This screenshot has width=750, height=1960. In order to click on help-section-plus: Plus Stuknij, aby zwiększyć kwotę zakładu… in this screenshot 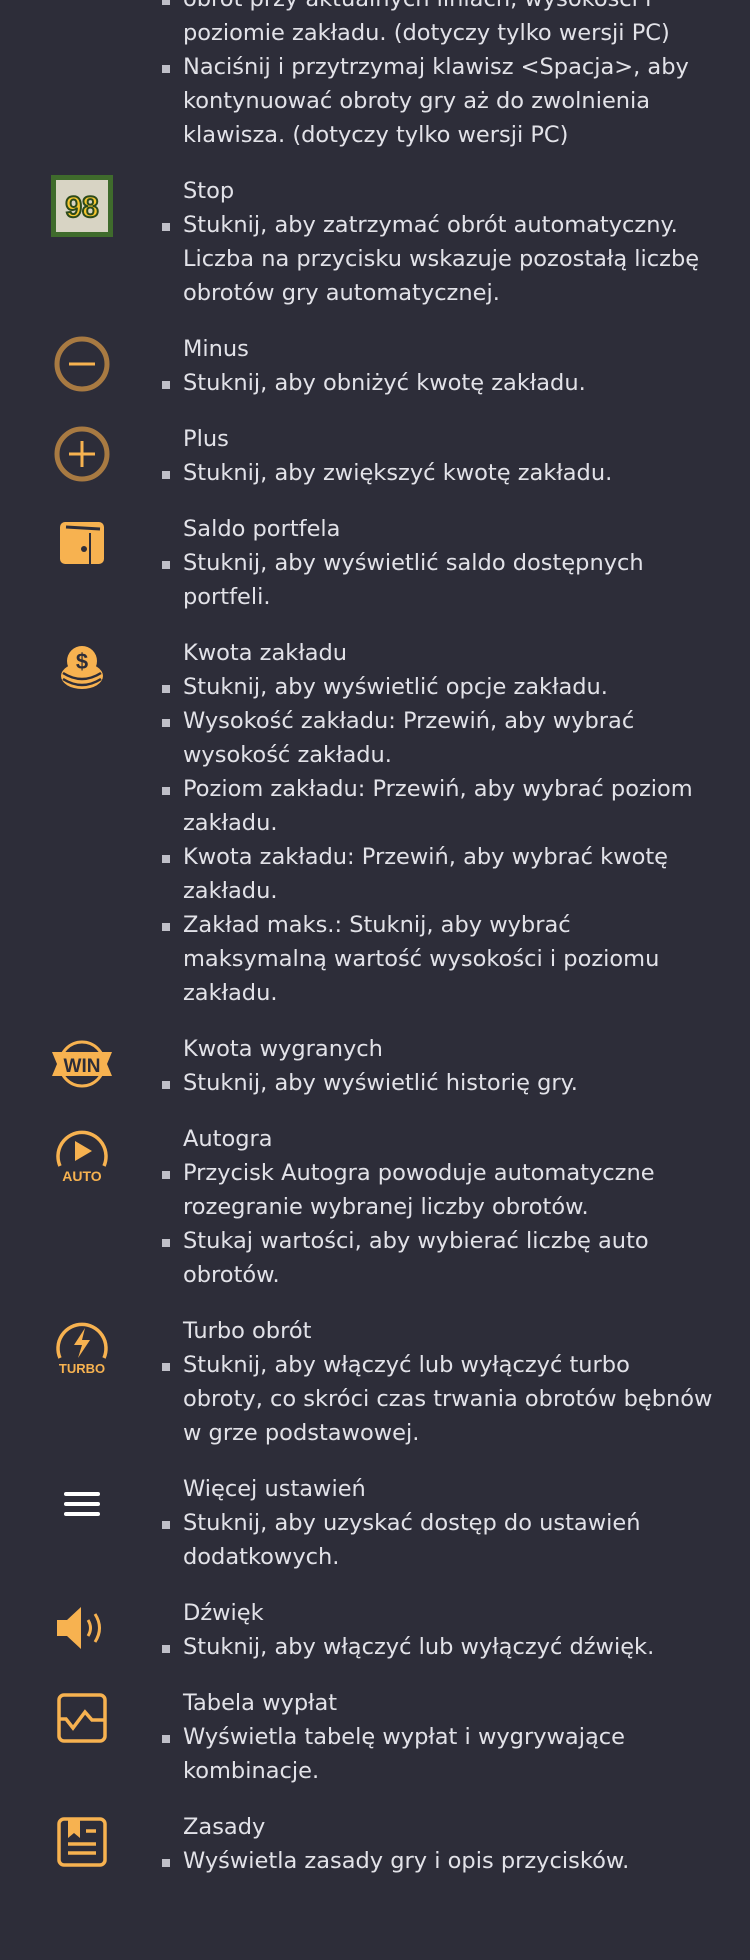, I will do `click(375, 456)`.